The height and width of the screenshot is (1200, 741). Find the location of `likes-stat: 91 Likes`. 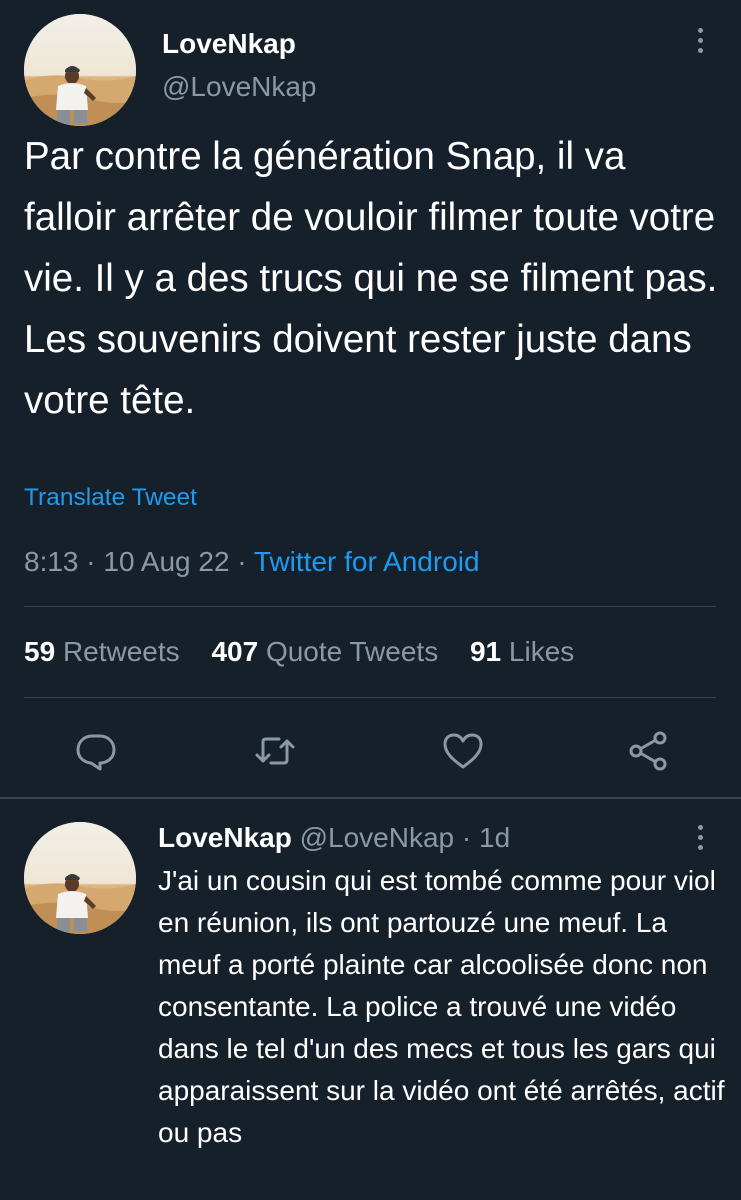

likes-stat: 91 Likes is located at coordinates (522, 651).